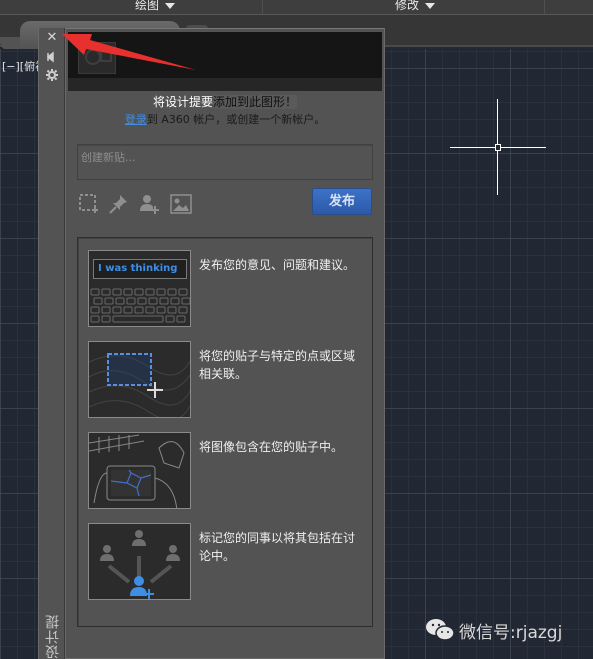 This screenshot has height=659, width=593. I want to click on watermark-text: 微信号:rjazgj, so click(511, 632).